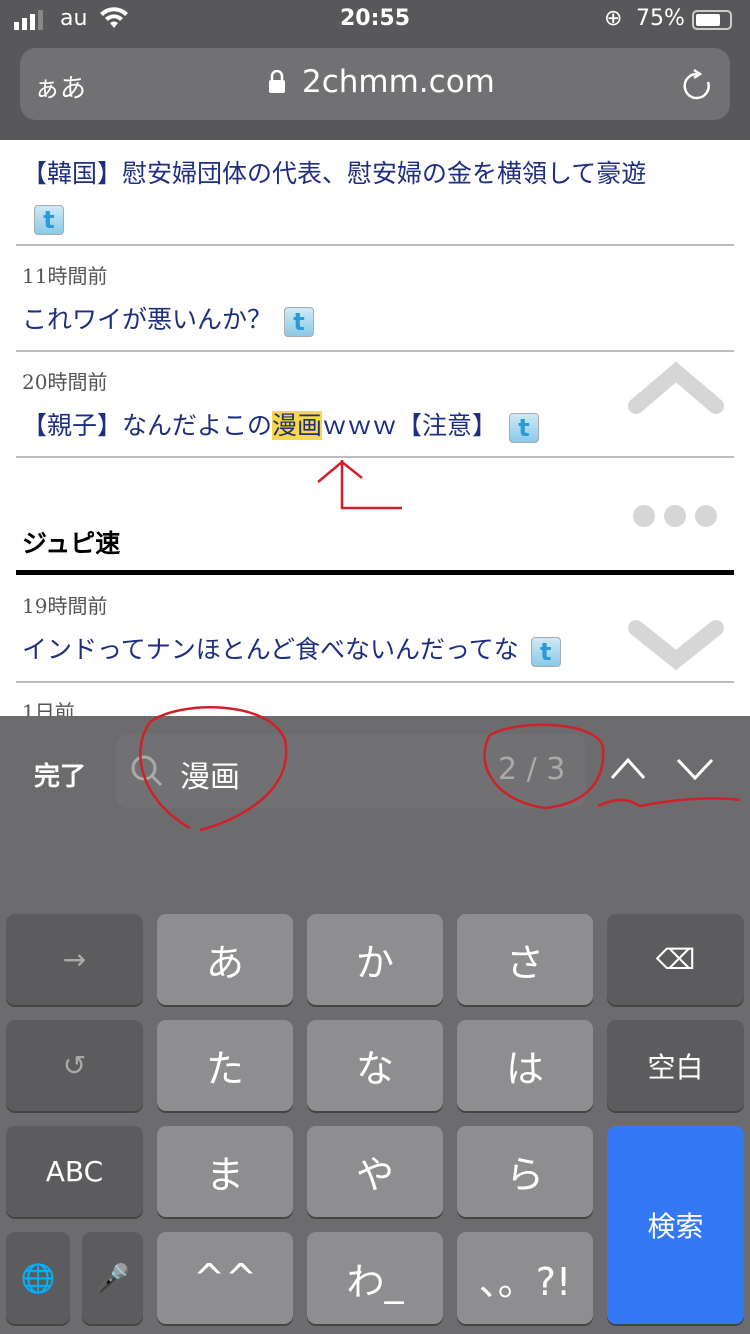  Describe the element at coordinates (525, 1278) in the screenshot. I see `key-punctuation: 、。?!` at that location.